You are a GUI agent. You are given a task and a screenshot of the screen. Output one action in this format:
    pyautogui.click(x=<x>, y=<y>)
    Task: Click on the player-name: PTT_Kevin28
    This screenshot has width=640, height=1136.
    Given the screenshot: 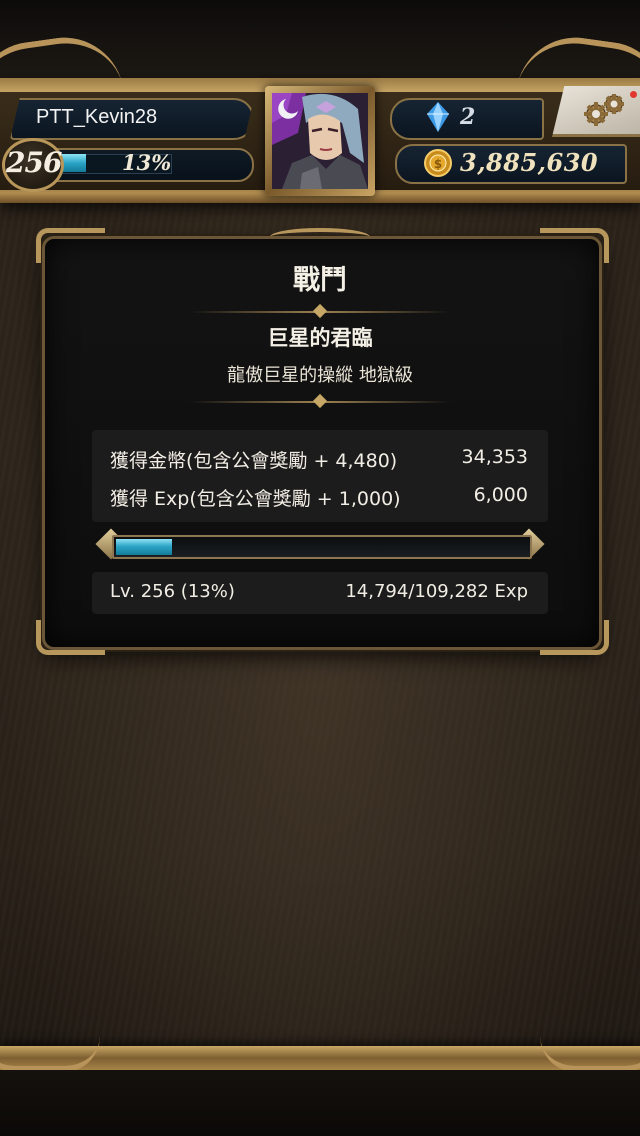 What is the action you would take?
    pyautogui.click(x=97, y=117)
    